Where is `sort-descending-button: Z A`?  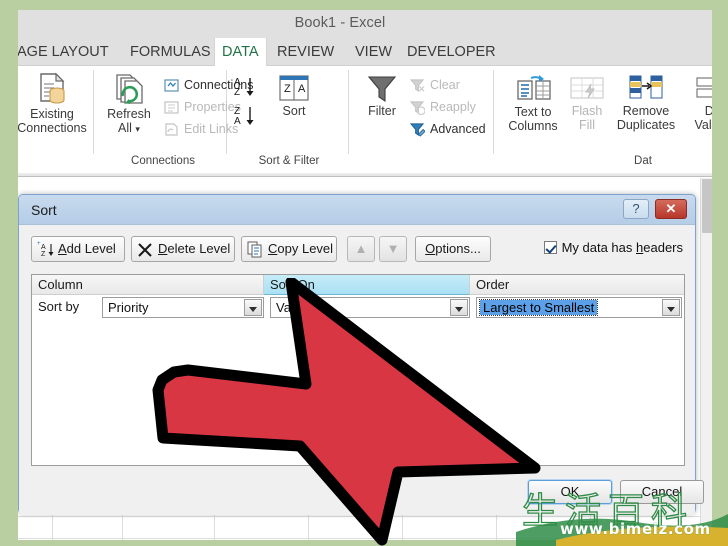
sort-descending-button: Z A is located at coordinates (247, 118).